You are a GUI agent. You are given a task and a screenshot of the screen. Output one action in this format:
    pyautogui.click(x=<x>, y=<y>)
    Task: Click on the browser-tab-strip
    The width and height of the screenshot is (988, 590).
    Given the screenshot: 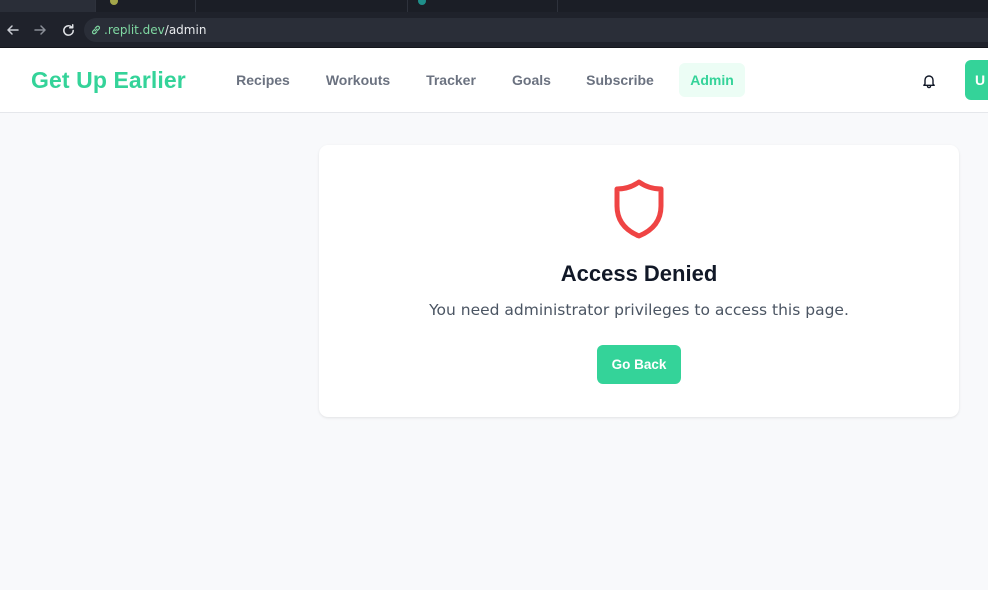 What is the action you would take?
    pyautogui.click(x=494, y=6)
    